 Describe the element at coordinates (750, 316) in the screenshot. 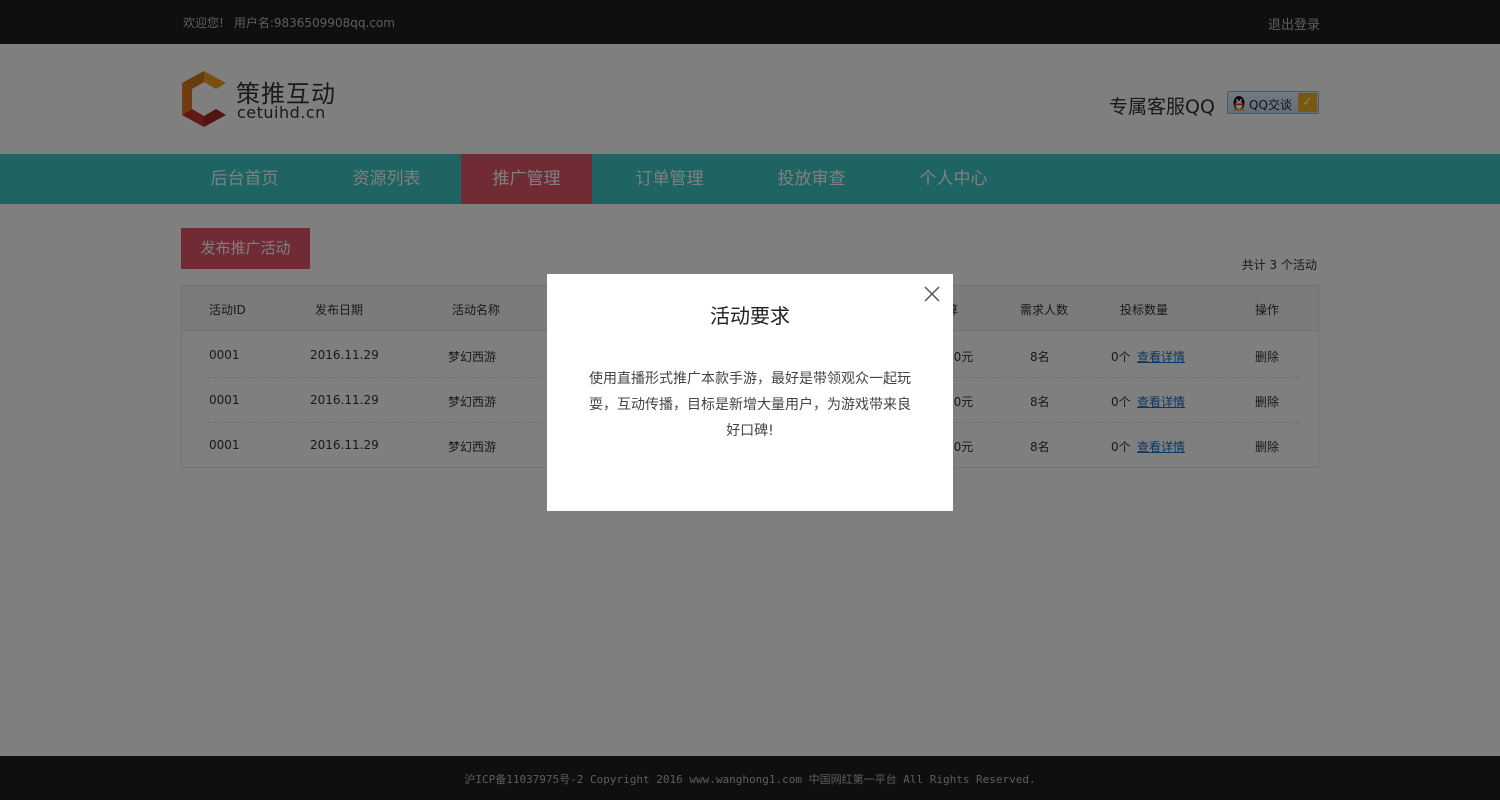

I see `modal-title: 活动要求` at that location.